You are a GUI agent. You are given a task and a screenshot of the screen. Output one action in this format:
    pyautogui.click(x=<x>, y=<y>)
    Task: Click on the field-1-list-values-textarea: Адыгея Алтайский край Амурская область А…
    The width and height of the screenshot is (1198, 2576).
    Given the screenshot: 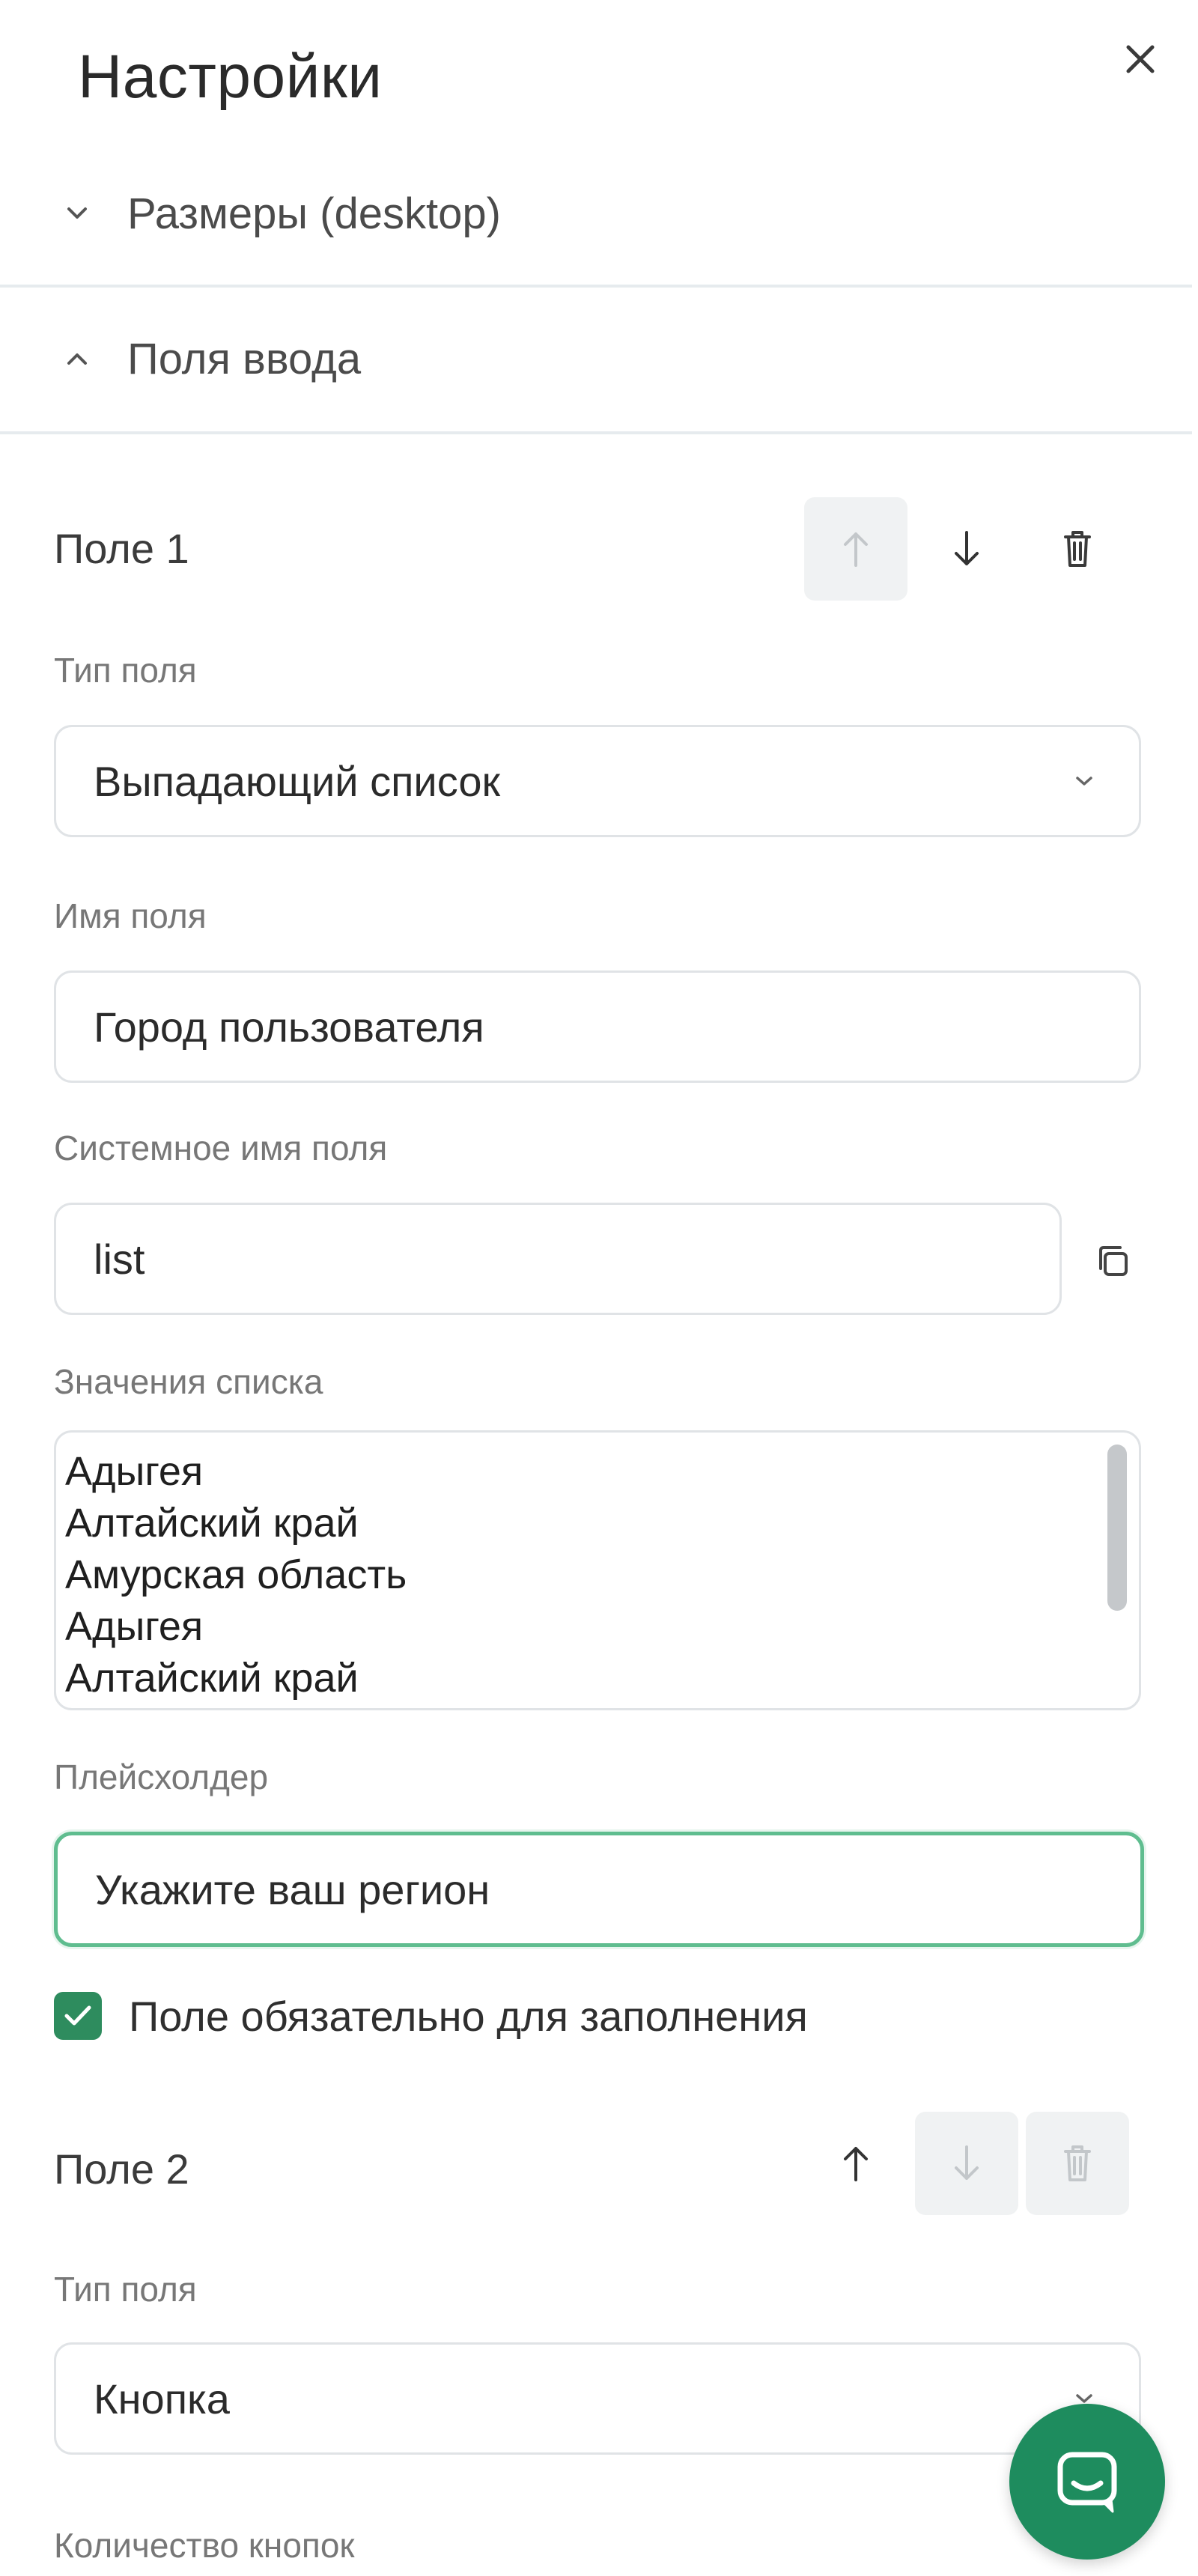 What is the action you would take?
    pyautogui.click(x=597, y=1570)
    